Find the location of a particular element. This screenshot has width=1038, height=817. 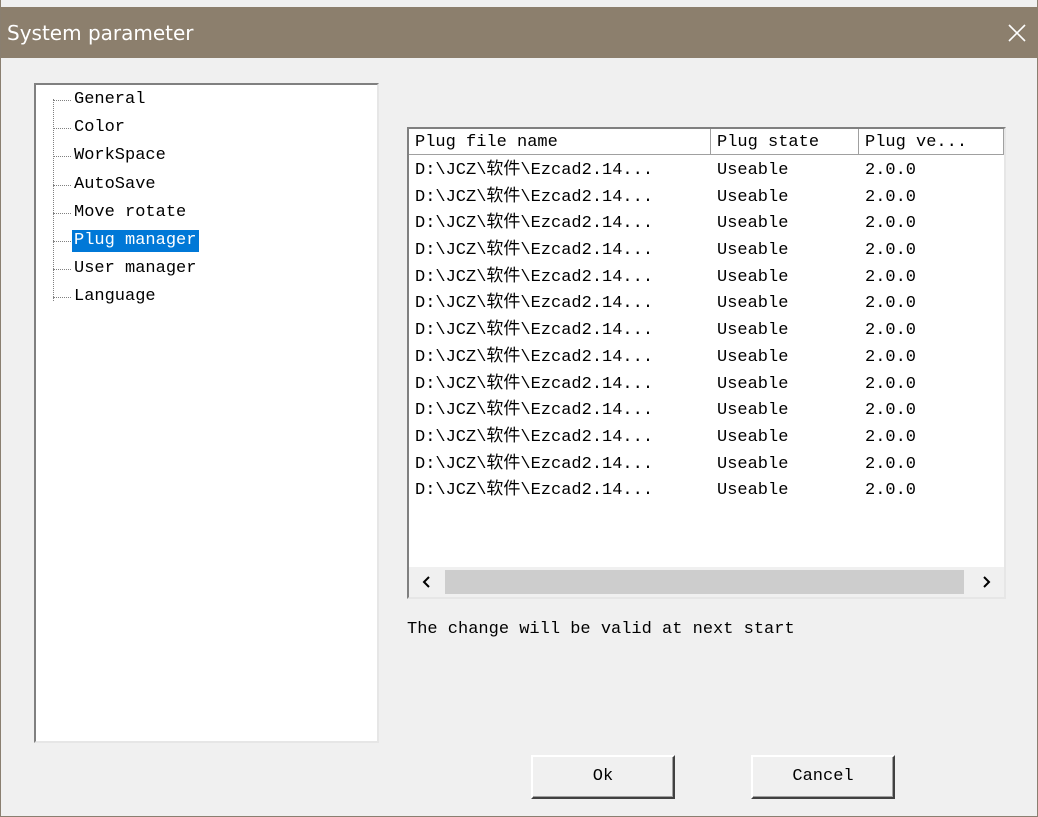

tree-item-label: WorkSpace is located at coordinates (120, 156).